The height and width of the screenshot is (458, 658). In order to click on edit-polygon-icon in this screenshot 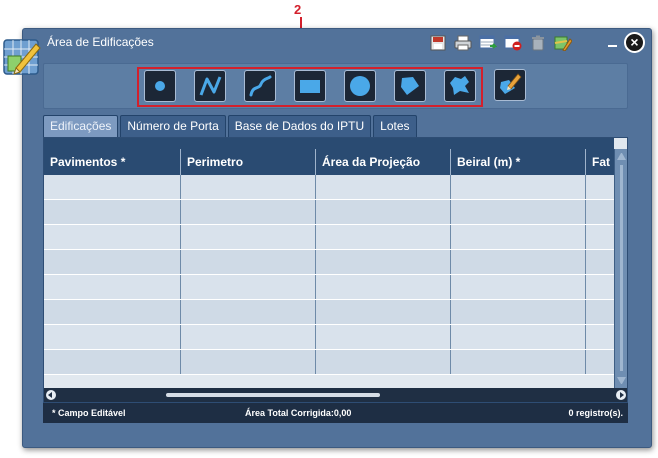, I will do `click(511, 83)`.